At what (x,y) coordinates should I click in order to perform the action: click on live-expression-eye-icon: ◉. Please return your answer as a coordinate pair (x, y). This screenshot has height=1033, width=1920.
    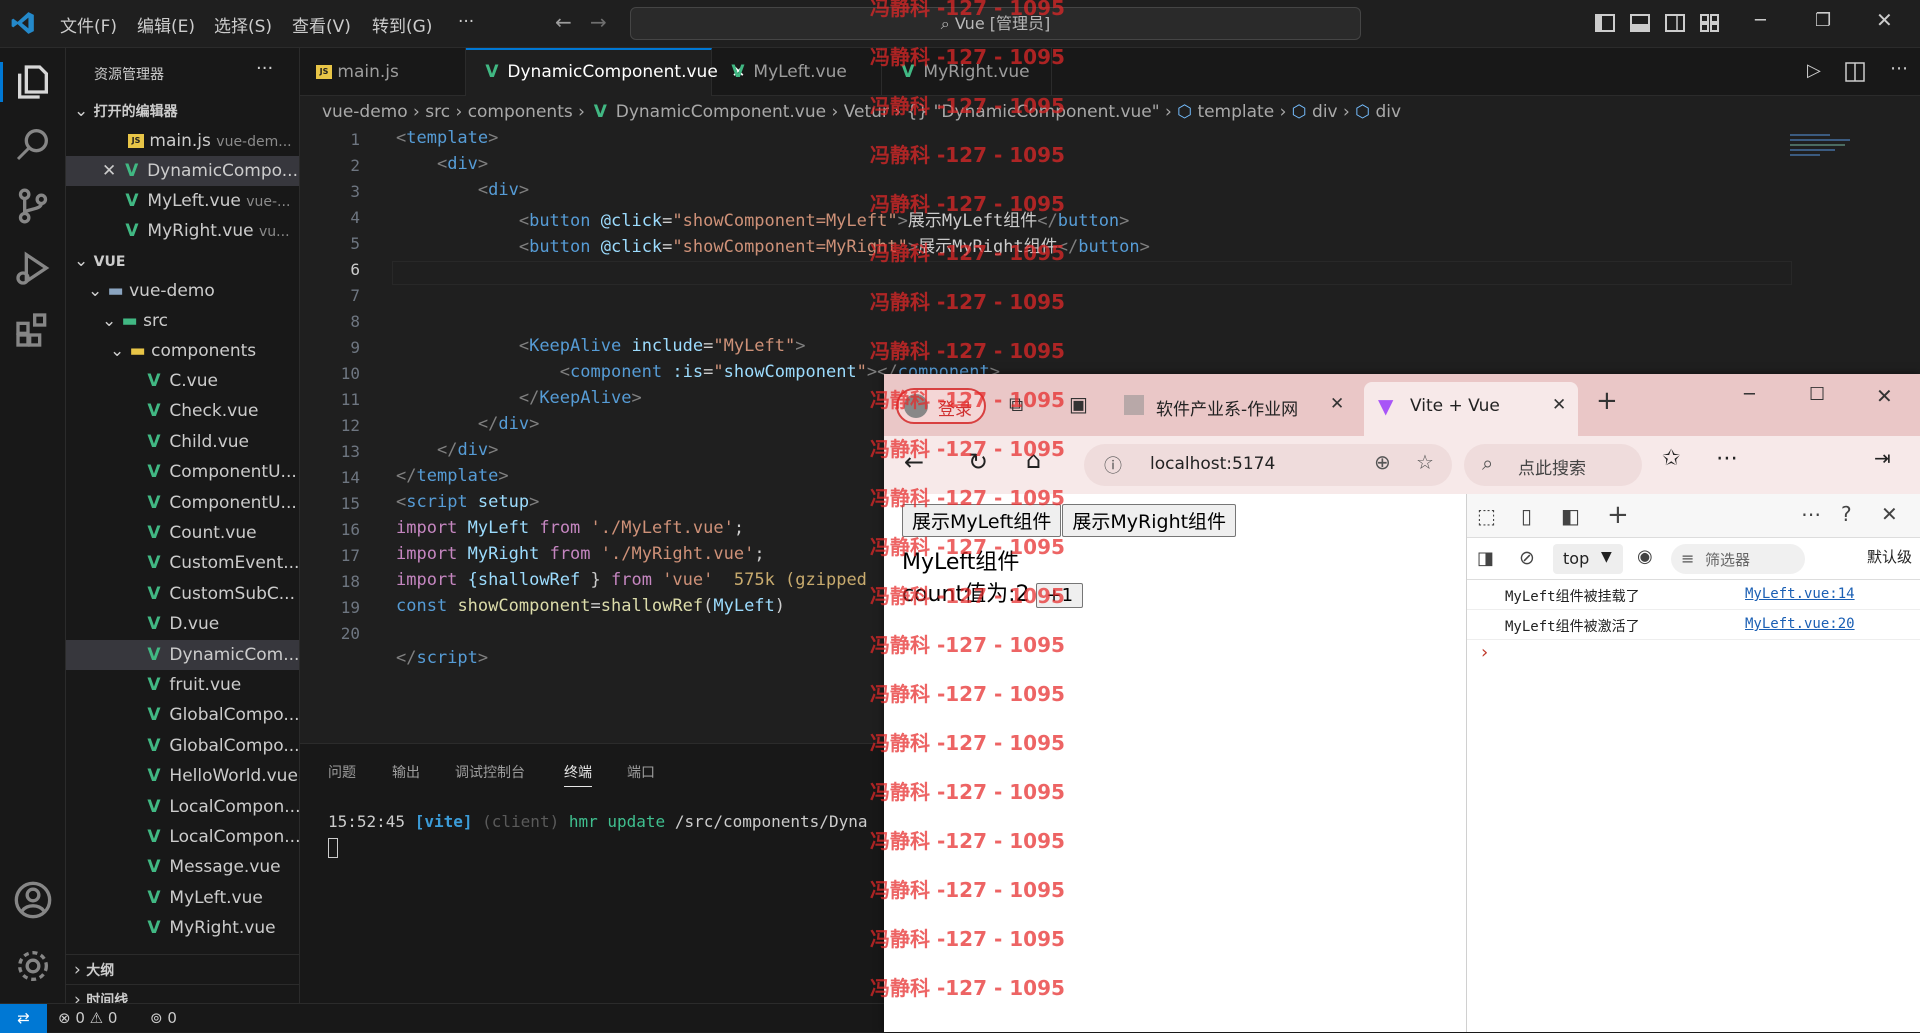
    Looking at the image, I should click on (1645, 556).